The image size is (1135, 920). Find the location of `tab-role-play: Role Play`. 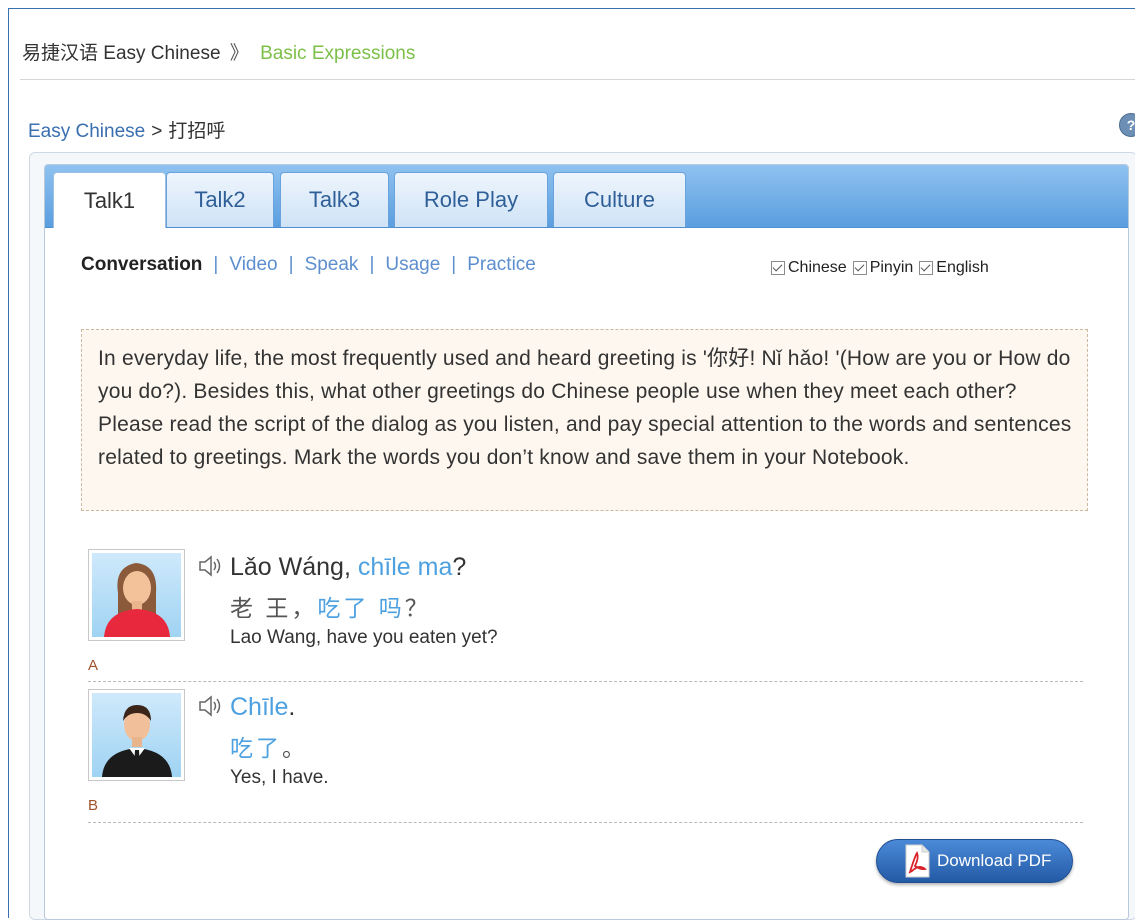

tab-role-play: Role Play is located at coordinates (471, 199).